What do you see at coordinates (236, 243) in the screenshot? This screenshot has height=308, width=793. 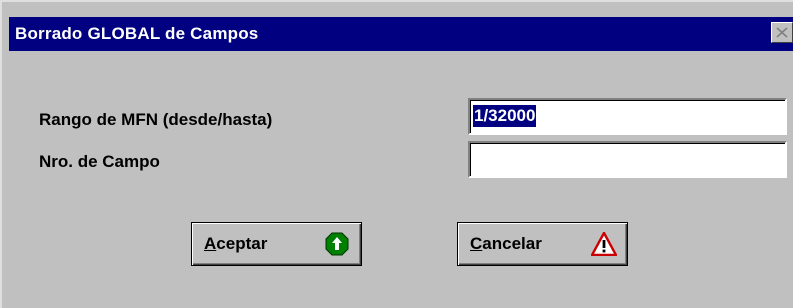 I see `accept-button-label: Aceptar` at bounding box center [236, 243].